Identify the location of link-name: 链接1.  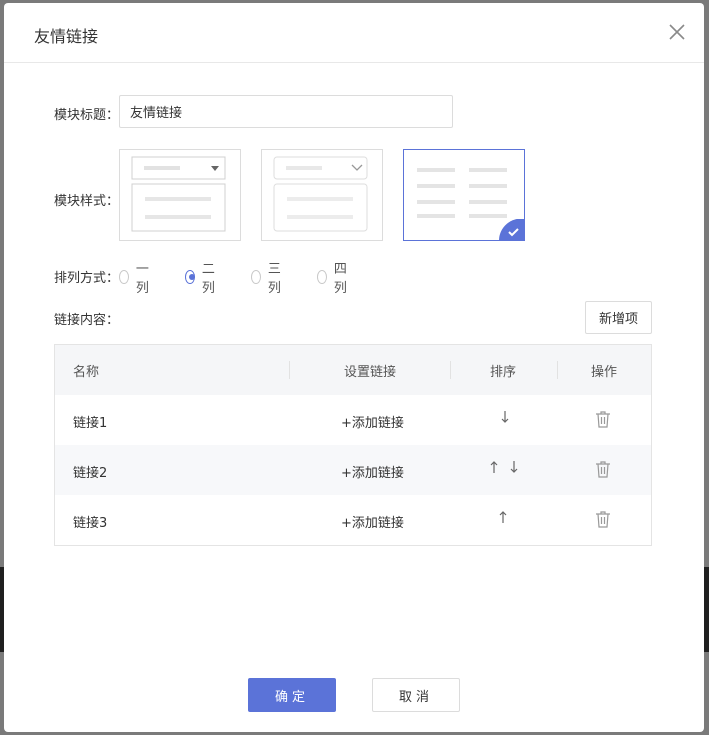
(90, 423).